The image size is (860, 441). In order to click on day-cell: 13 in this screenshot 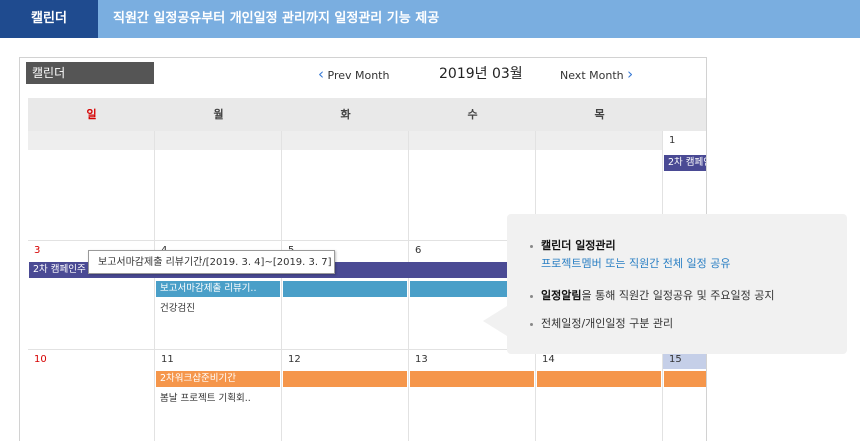, I will do `click(472, 395)`.